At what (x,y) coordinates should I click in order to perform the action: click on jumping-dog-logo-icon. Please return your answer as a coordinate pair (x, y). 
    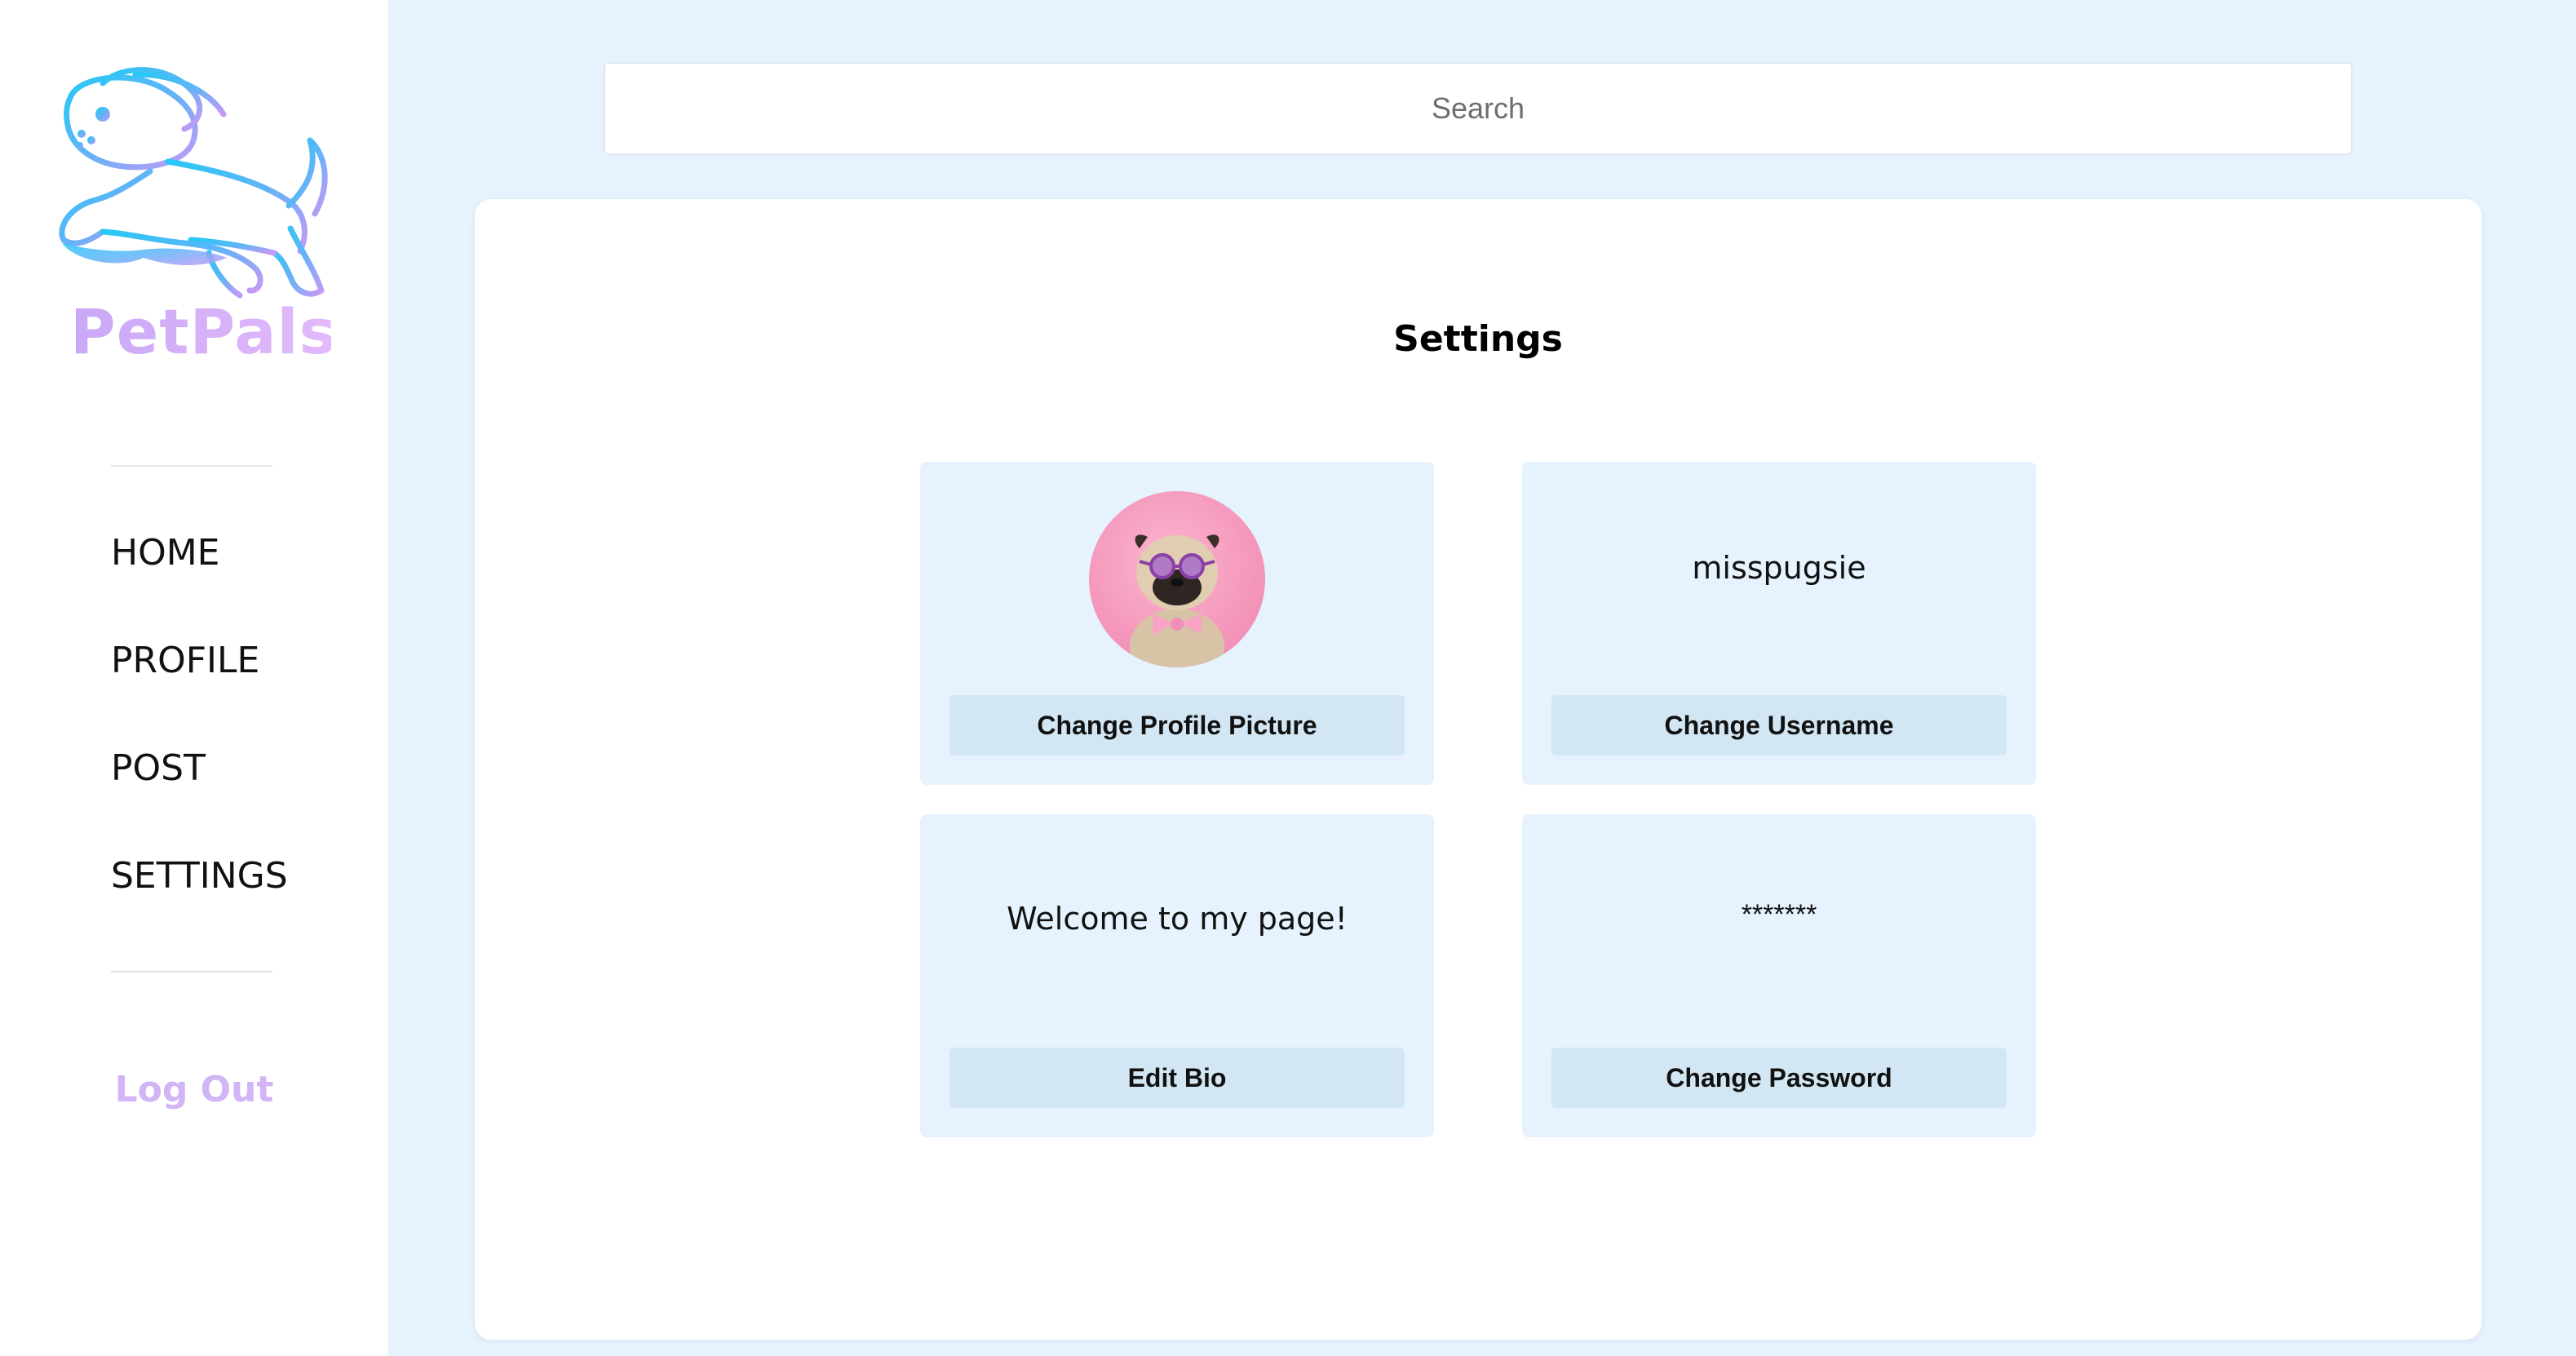
    Looking at the image, I should click on (193, 183).